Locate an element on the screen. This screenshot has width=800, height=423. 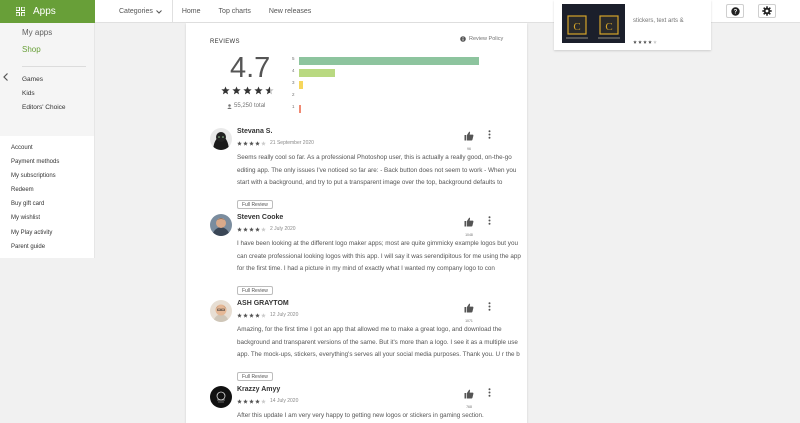
average-rating: 4.7 is located at coordinates (250, 68).